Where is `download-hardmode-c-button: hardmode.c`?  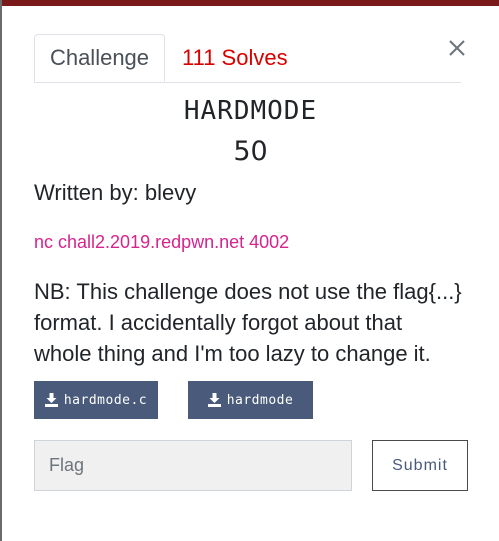 download-hardmode-c-button: hardmode.c is located at coordinates (96, 400).